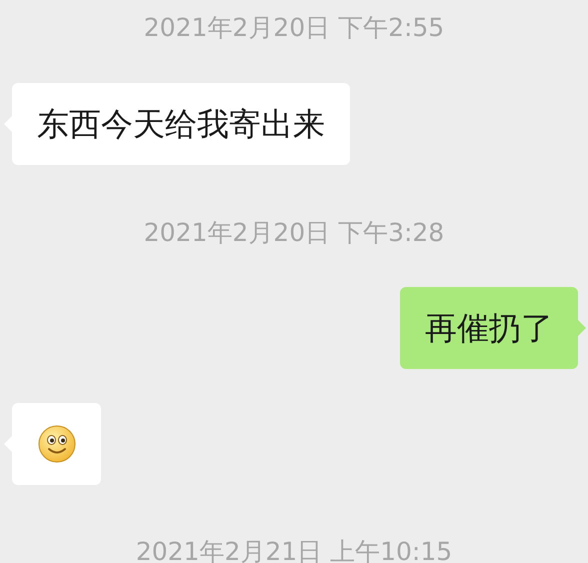 The width and height of the screenshot is (588, 563). I want to click on bubble-tail, so click(582, 328).